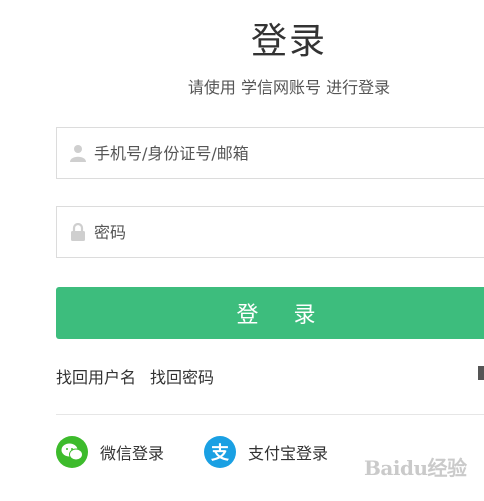 The height and width of the screenshot is (501, 484). I want to click on page-title: 登录, so click(288, 41).